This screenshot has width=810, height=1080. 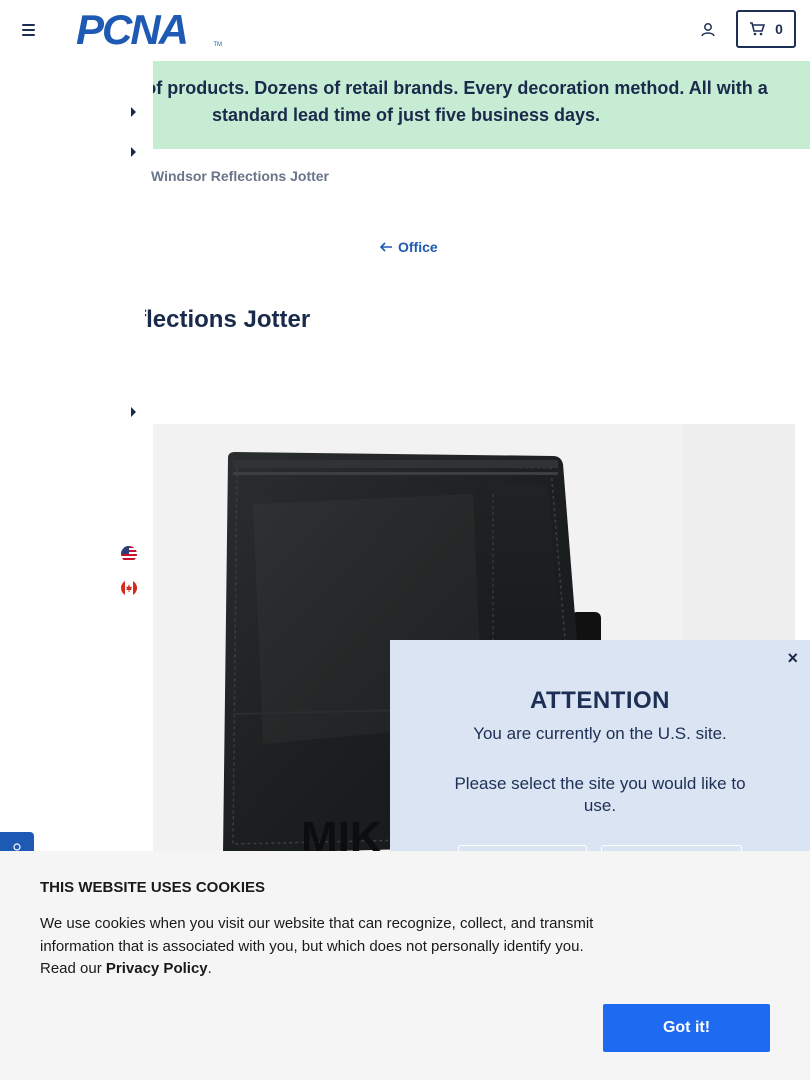 I want to click on cart-button: 0, so click(x=766, y=29).